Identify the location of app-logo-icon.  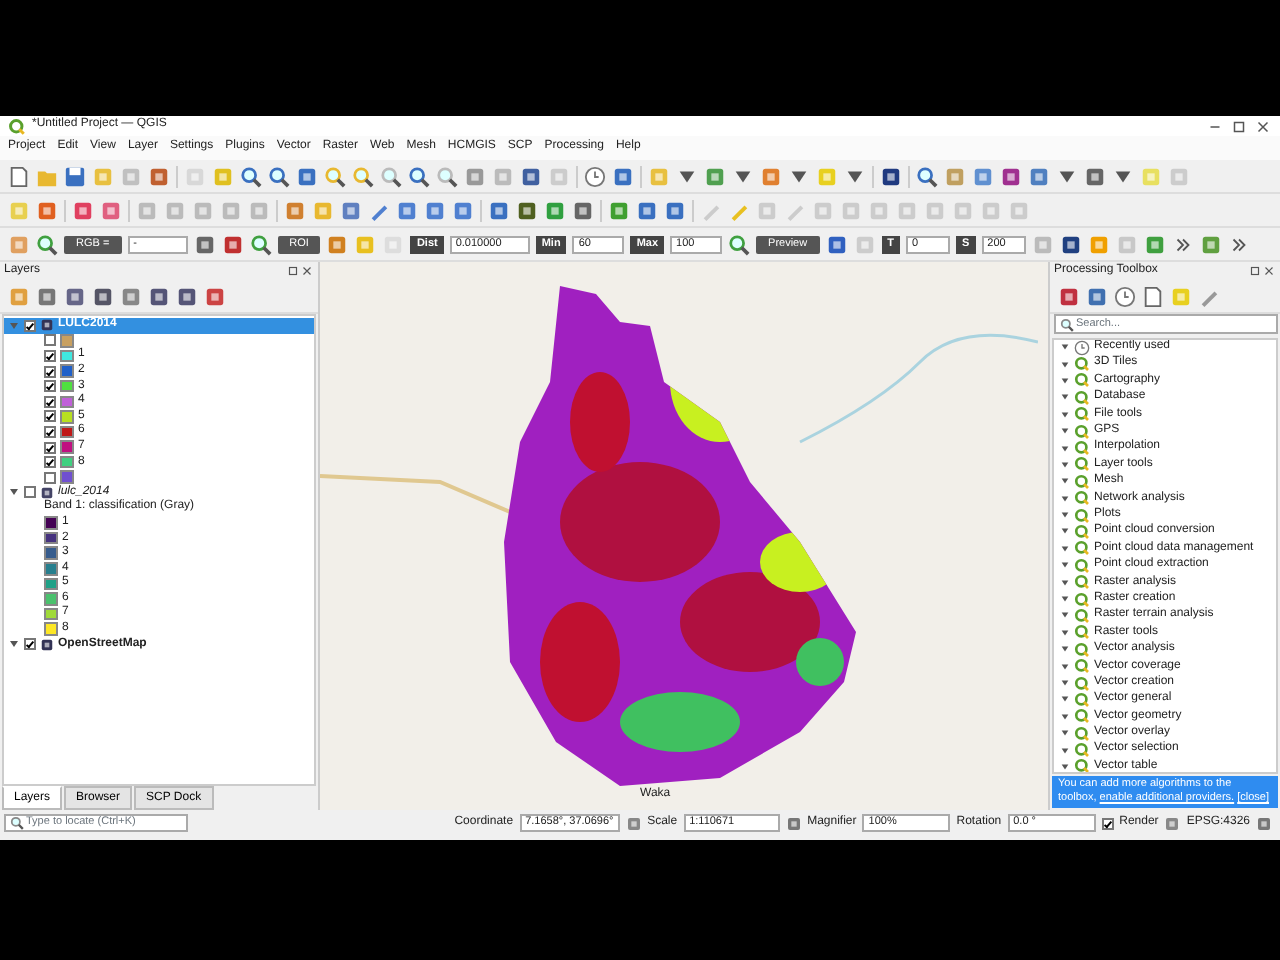
(17, 126).